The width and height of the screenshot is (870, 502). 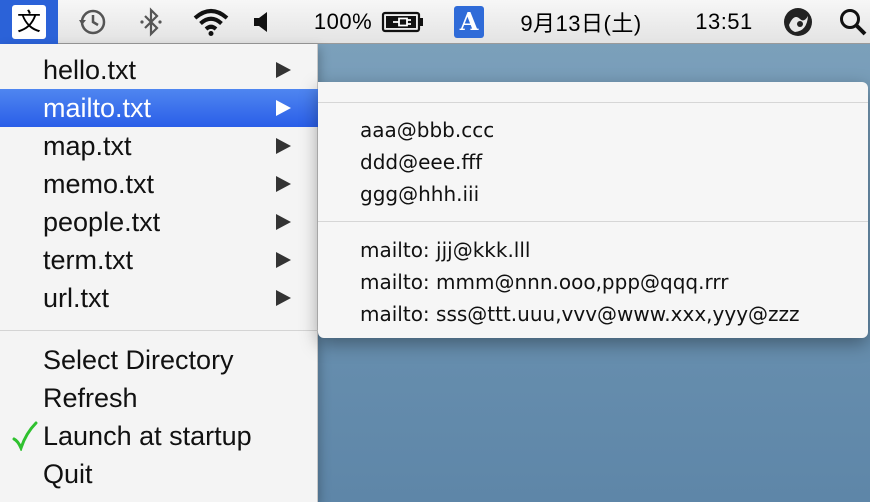 What do you see at coordinates (421, 162) in the screenshot?
I see `submenu-item-email: ddd@eee.fff` at bounding box center [421, 162].